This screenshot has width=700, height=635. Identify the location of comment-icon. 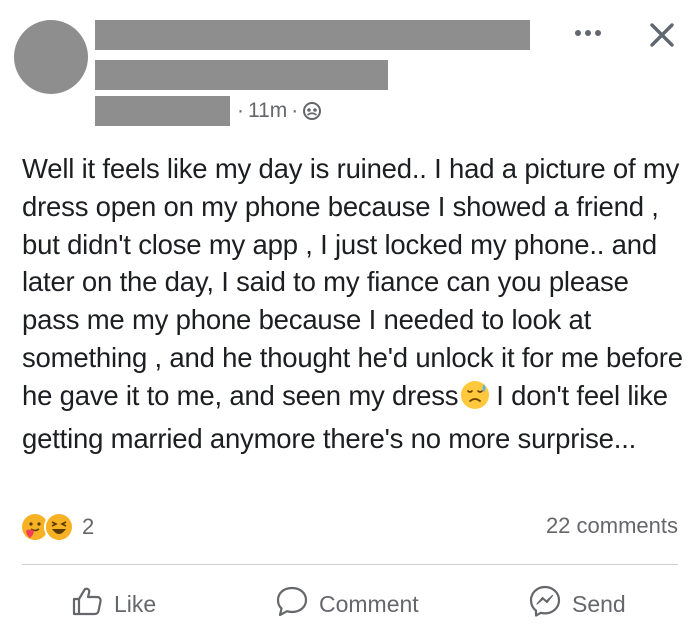
(292, 604).